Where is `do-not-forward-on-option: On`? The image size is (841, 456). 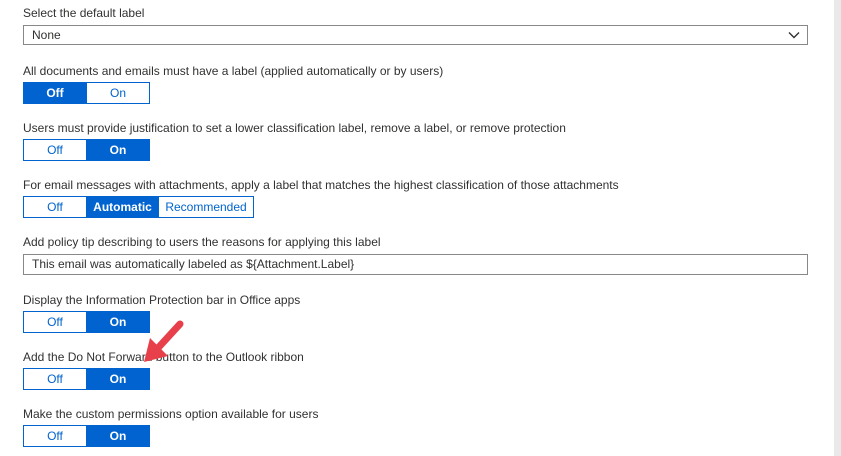
do-not-forward-on-option: On is located at coordinates (117, 379).